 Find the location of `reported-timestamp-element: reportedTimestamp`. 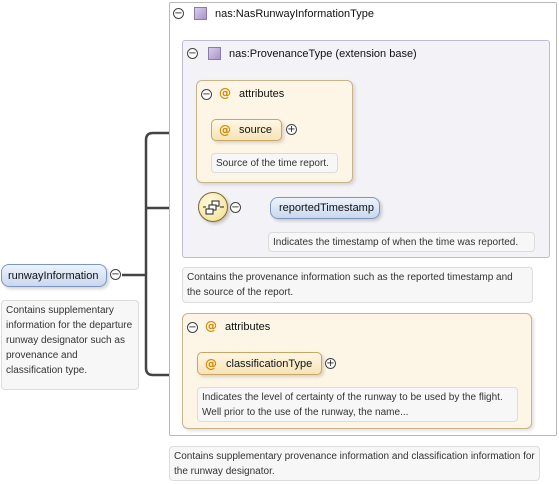

reported-timestamp-element: reportedTimestamp is located at coordinates (325, 208).